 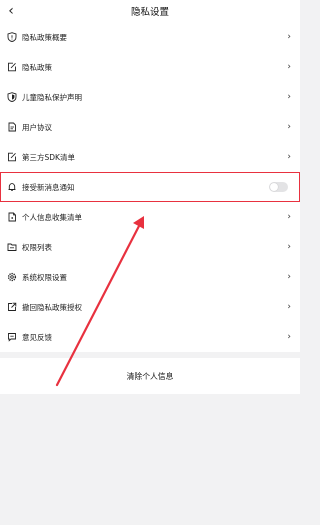 I want to click on toggle-knob, so click(x=274, y=187).